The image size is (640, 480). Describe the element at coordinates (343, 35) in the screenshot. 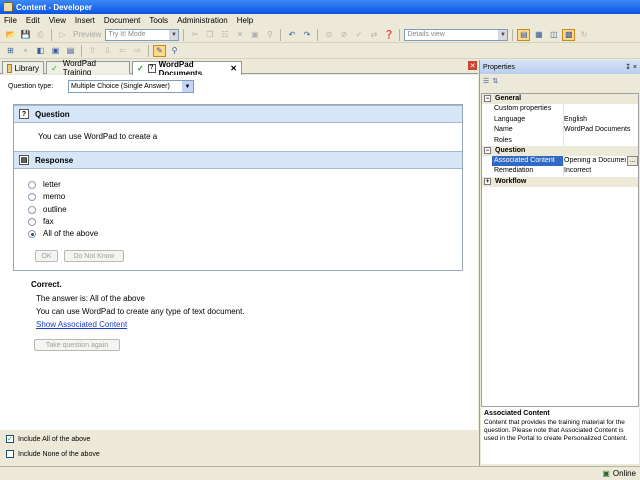

I see `unlink-icon: ⊘` at that location.